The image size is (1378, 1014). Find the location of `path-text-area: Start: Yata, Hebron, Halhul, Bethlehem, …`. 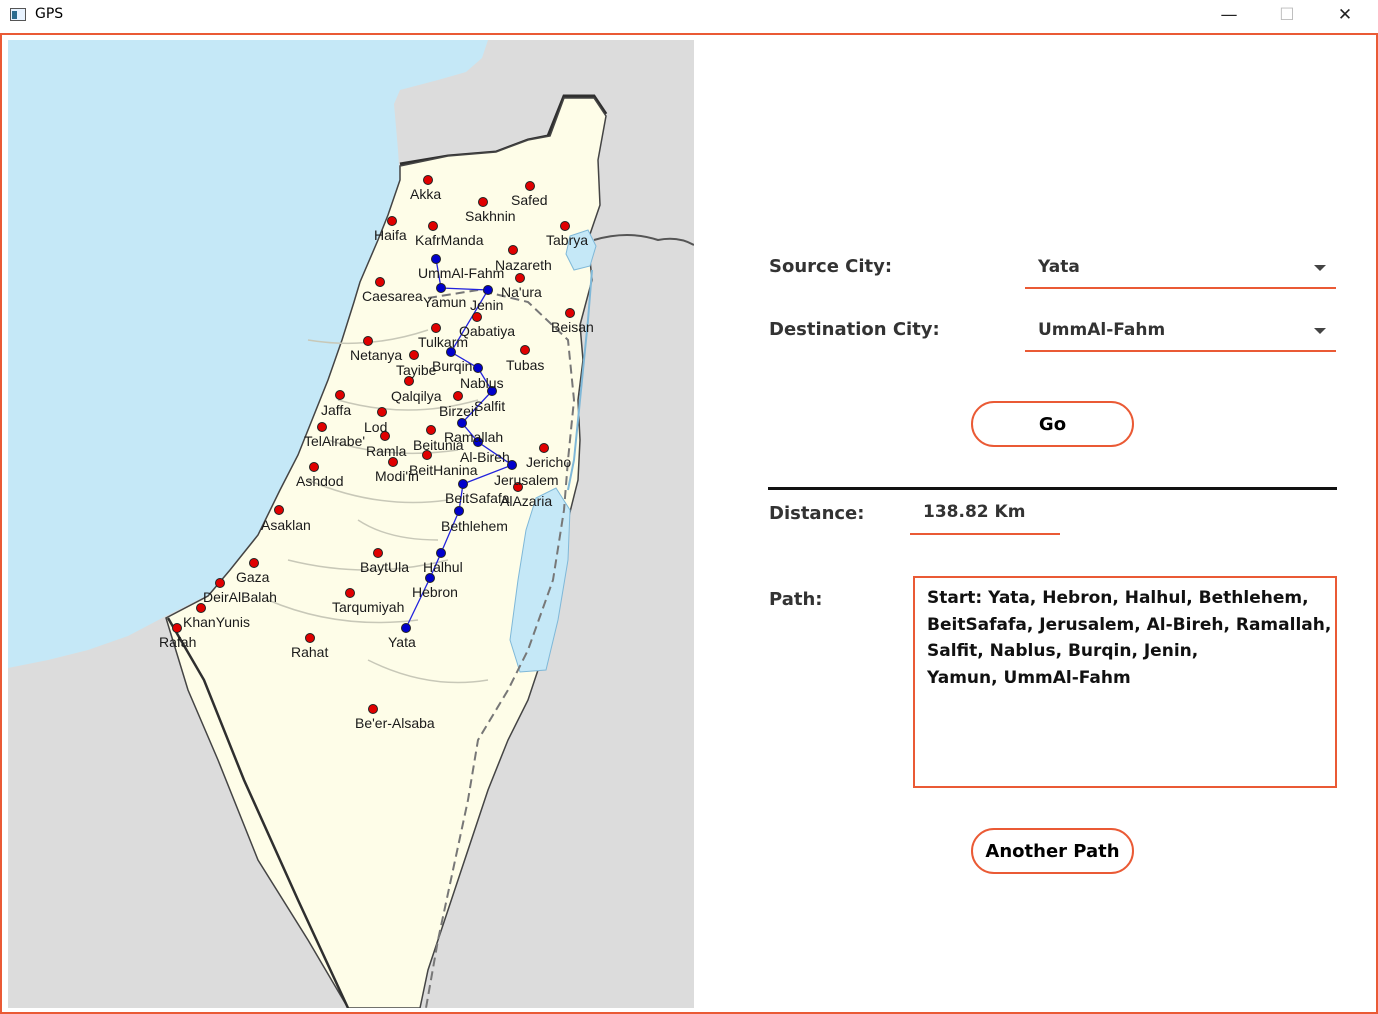

path-text-area: Start: Yata, Hebron, Halhul, Bethlehem, … is located at coordinates (1125, 682).